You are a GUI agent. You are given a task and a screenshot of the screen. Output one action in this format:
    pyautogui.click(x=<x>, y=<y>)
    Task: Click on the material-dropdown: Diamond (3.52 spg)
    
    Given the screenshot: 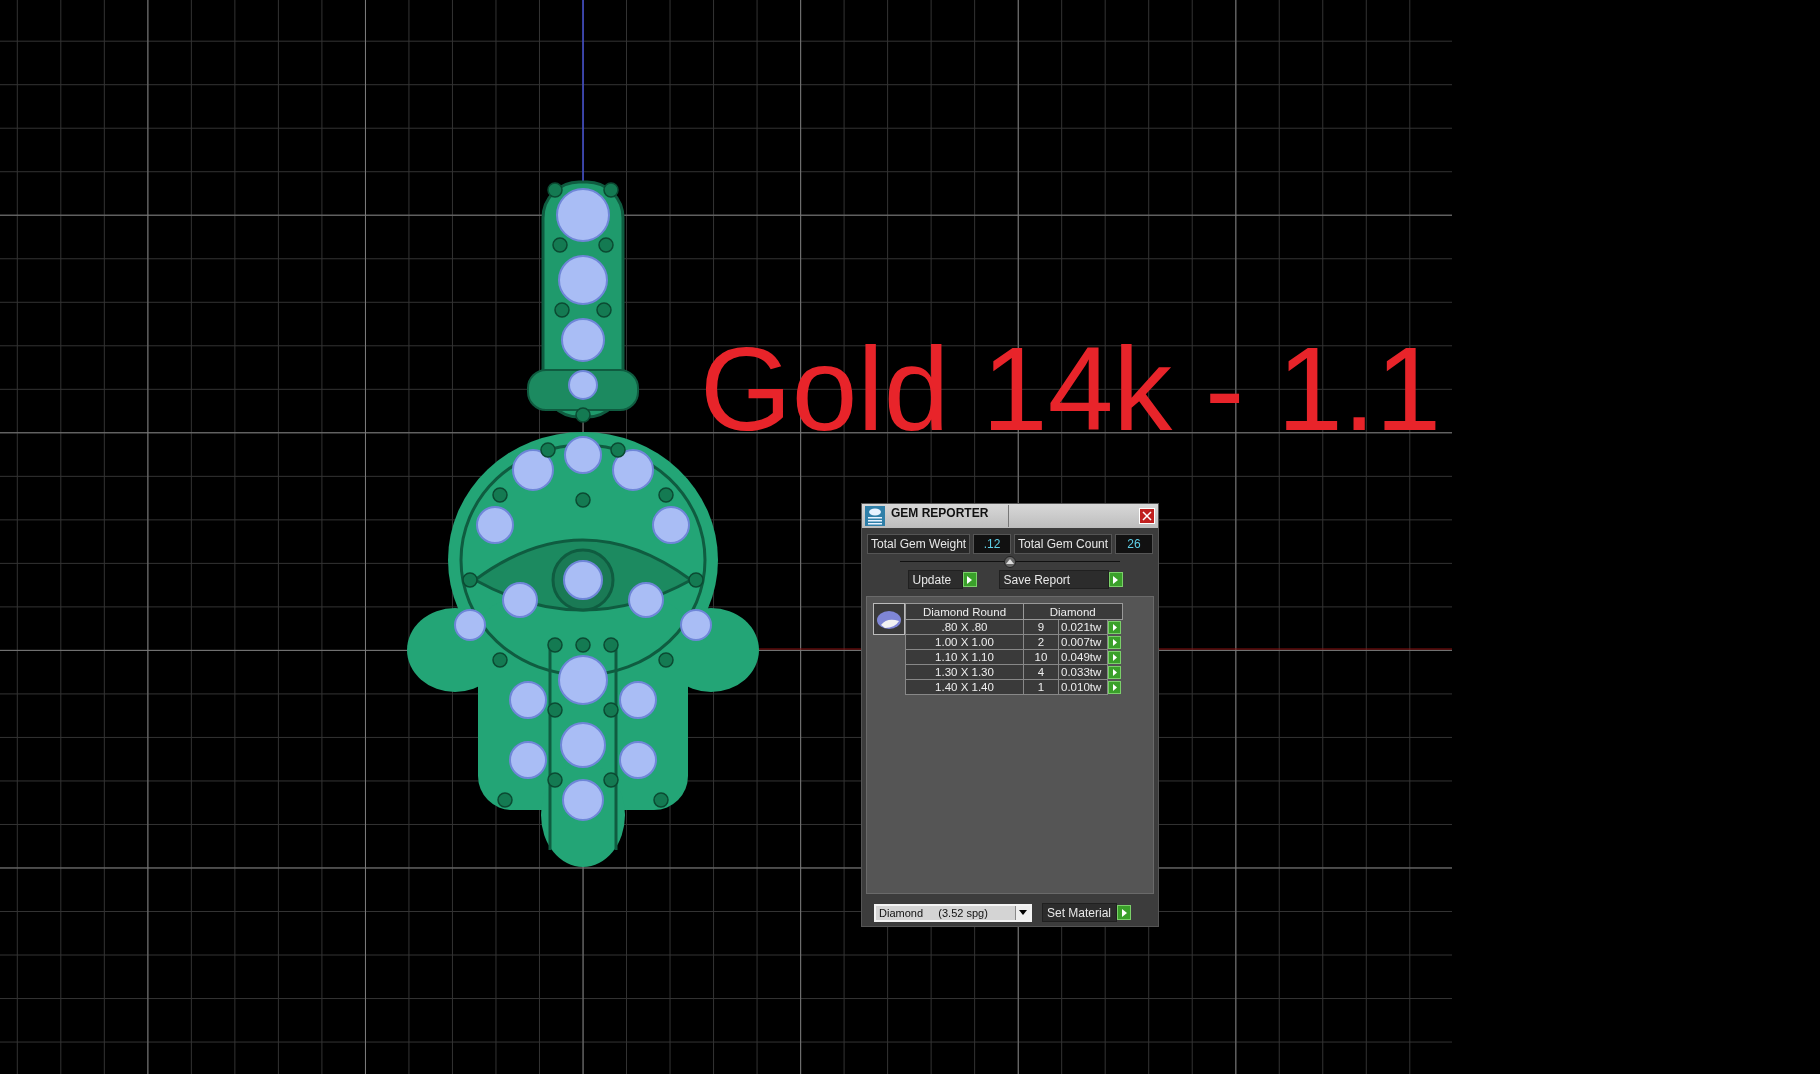 What is the action you would take?
    pyautogui.click(x=953, y=912)
    